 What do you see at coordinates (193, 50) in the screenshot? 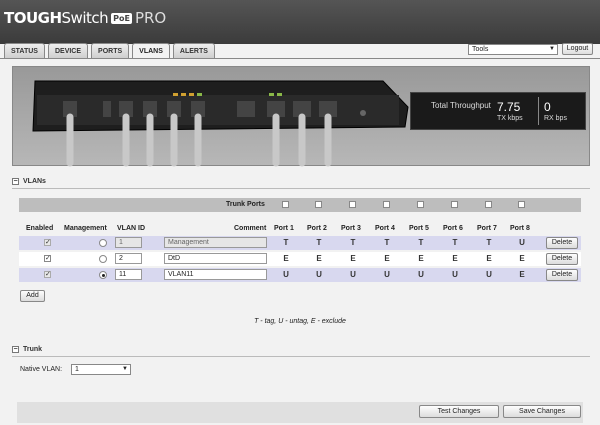
I see `tab-alerts: ALERTS` at bounding box center [193, 50].